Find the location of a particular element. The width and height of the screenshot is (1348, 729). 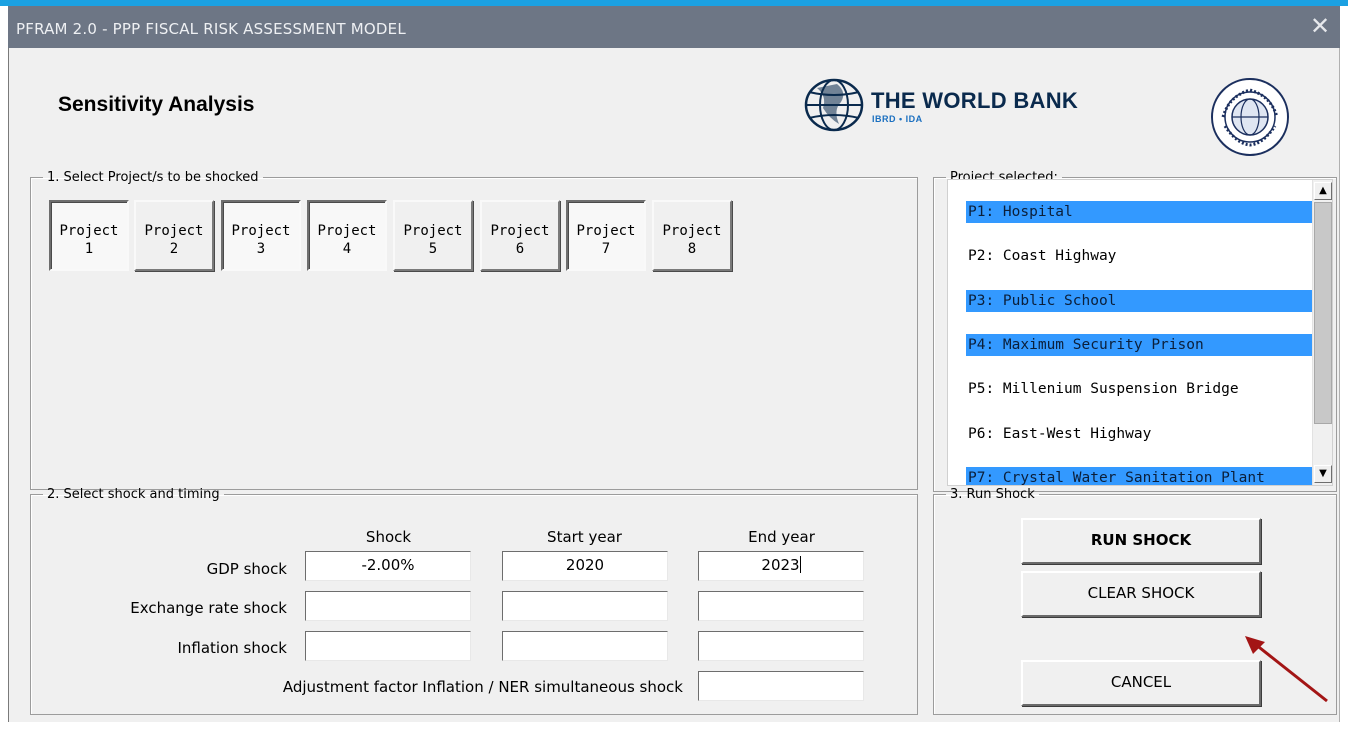

project-selection-legend: 1. Select Project/s to be shocked is located at coordinates (153, 177).